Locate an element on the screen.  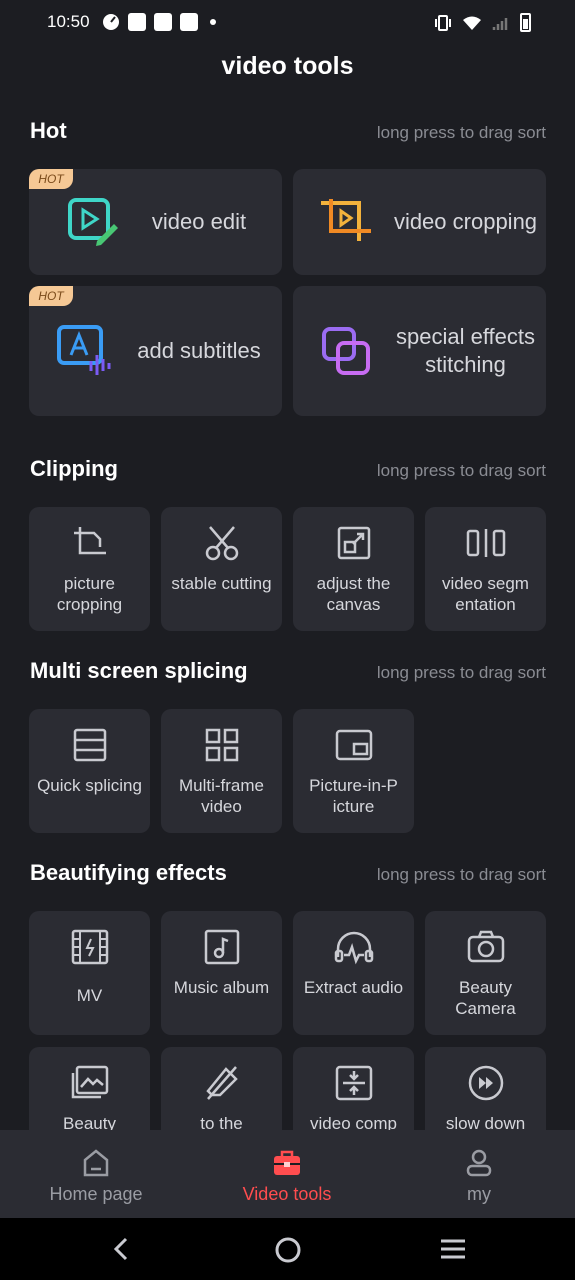
bottom-nav: Home page Video tools my is located at coordinates (287, 1174).